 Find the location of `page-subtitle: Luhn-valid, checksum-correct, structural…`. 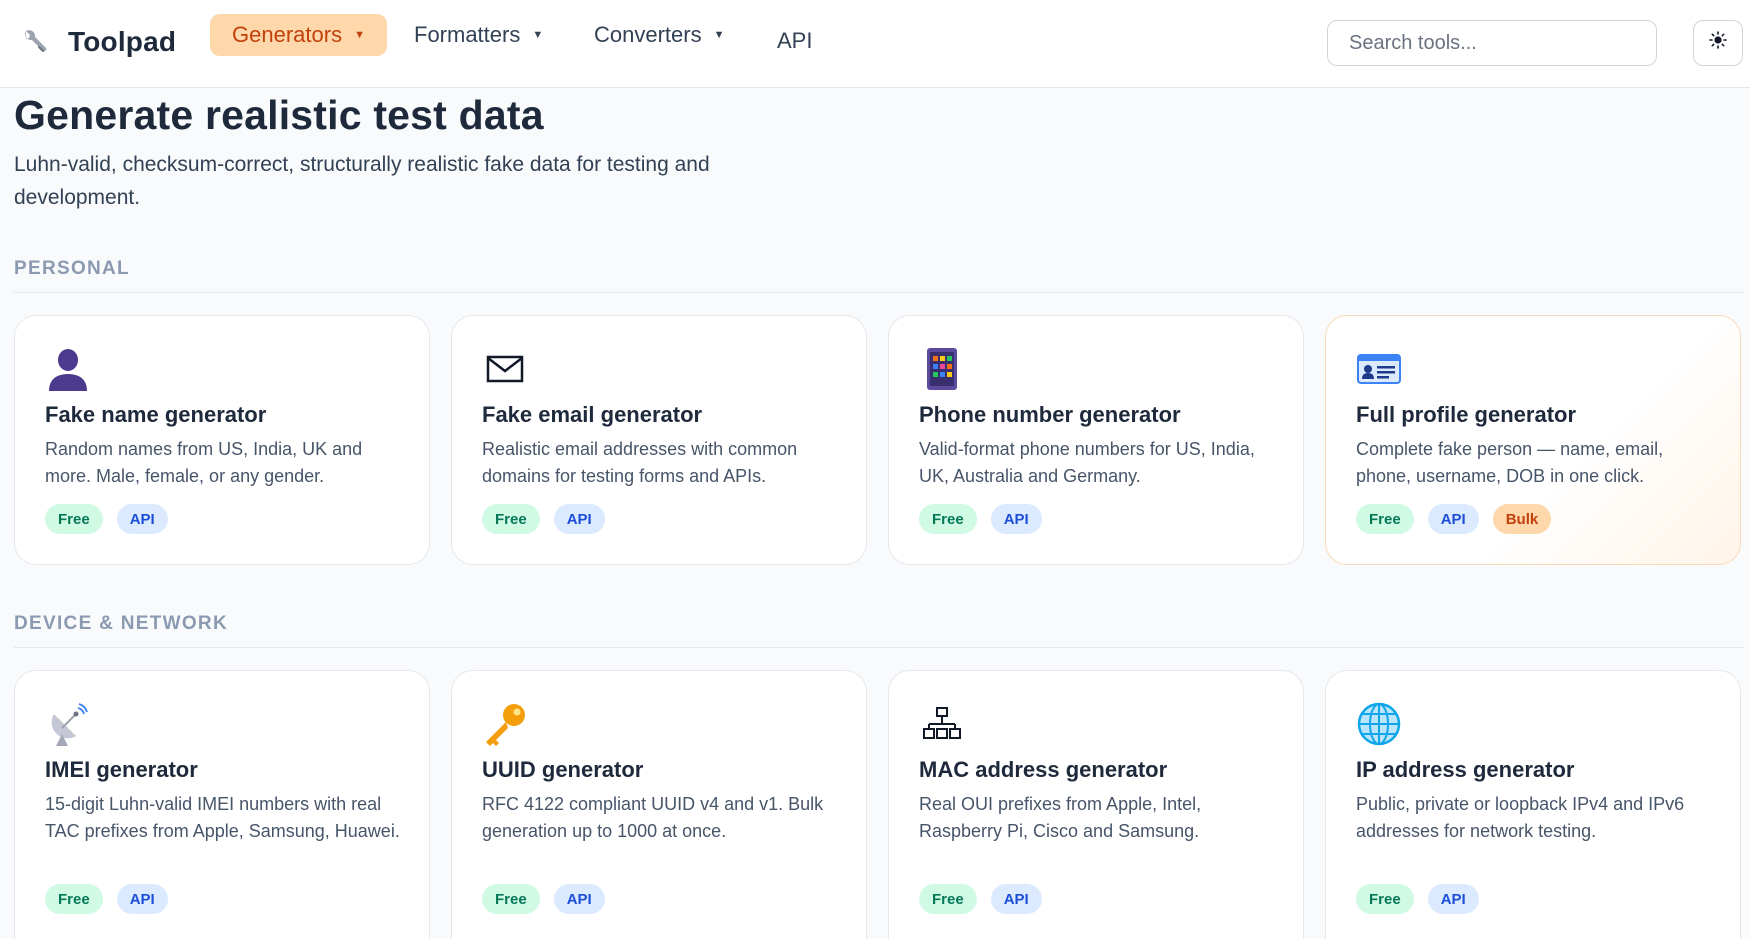

page-subtitle: Luhn-valid, checksum-correct, structural… is located at coordinates (362, 181).